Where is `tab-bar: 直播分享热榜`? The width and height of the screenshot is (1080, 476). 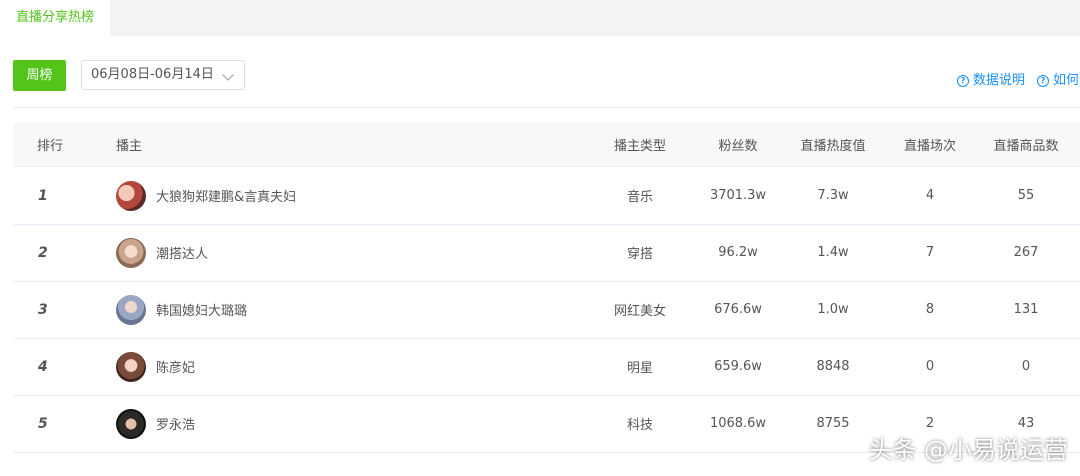 tab-bar: 直播分享热榜 is located at coordinates (540, 18).